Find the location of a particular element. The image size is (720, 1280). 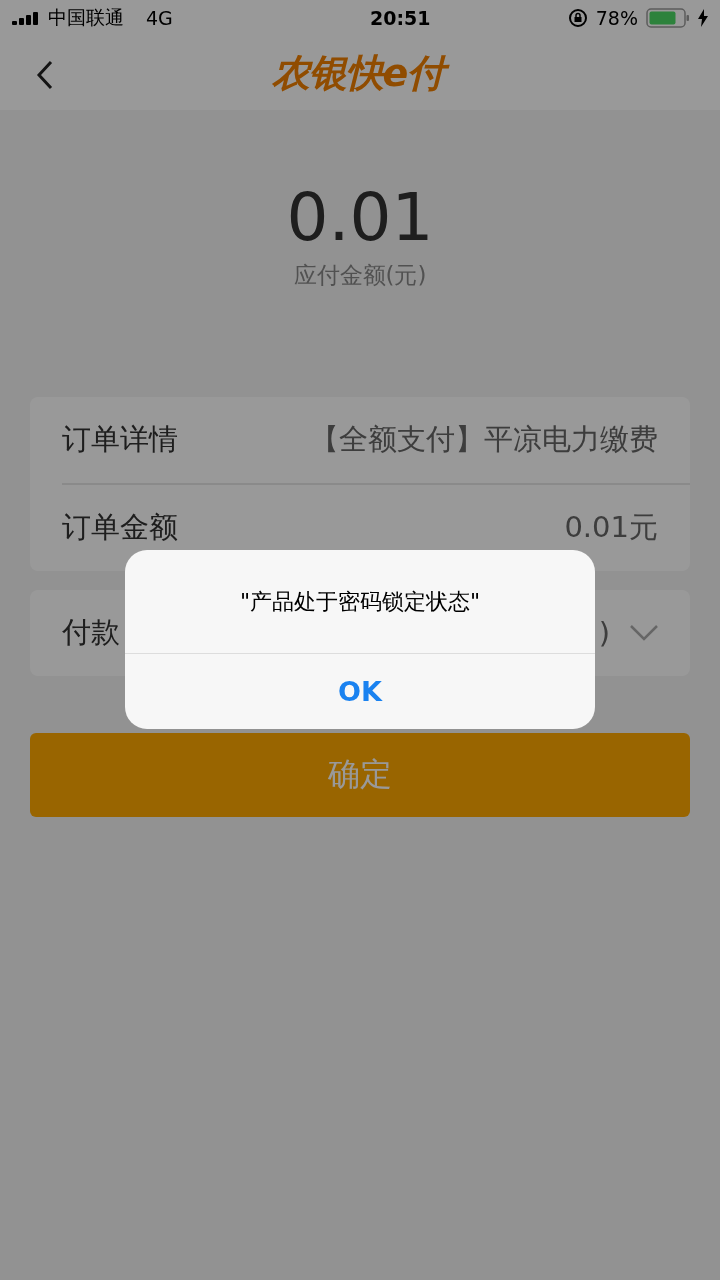

row-label: 订单金额 is located at coordinates (120, 527).